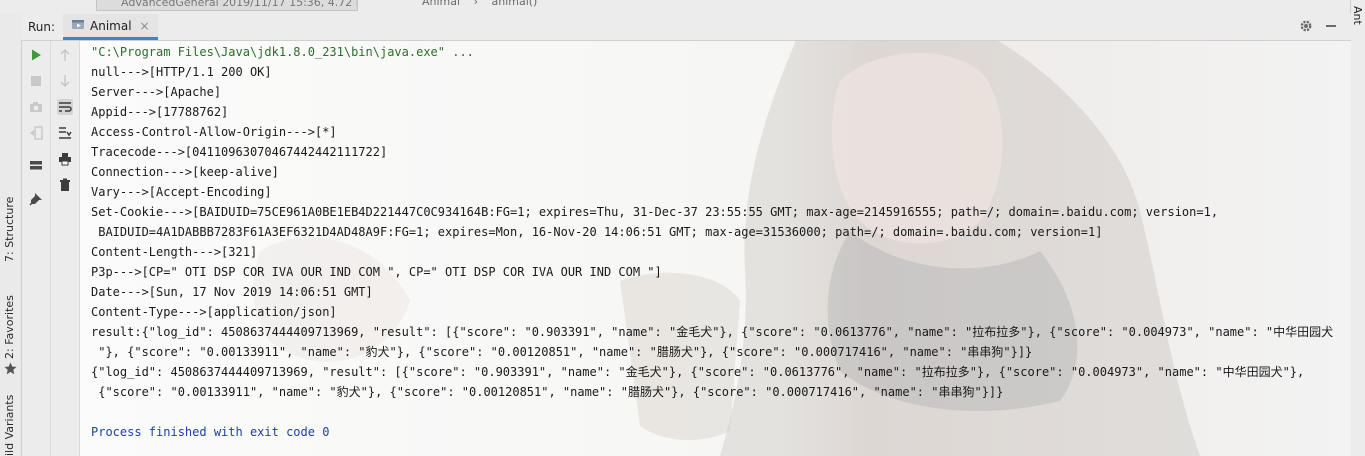 This screenshot has width=1365, height=456. What do you see at coordinates (185, 172) in the screenshot?
I see `console-line: Connection--->[keep-alive]` at bounding box center [185, 172].